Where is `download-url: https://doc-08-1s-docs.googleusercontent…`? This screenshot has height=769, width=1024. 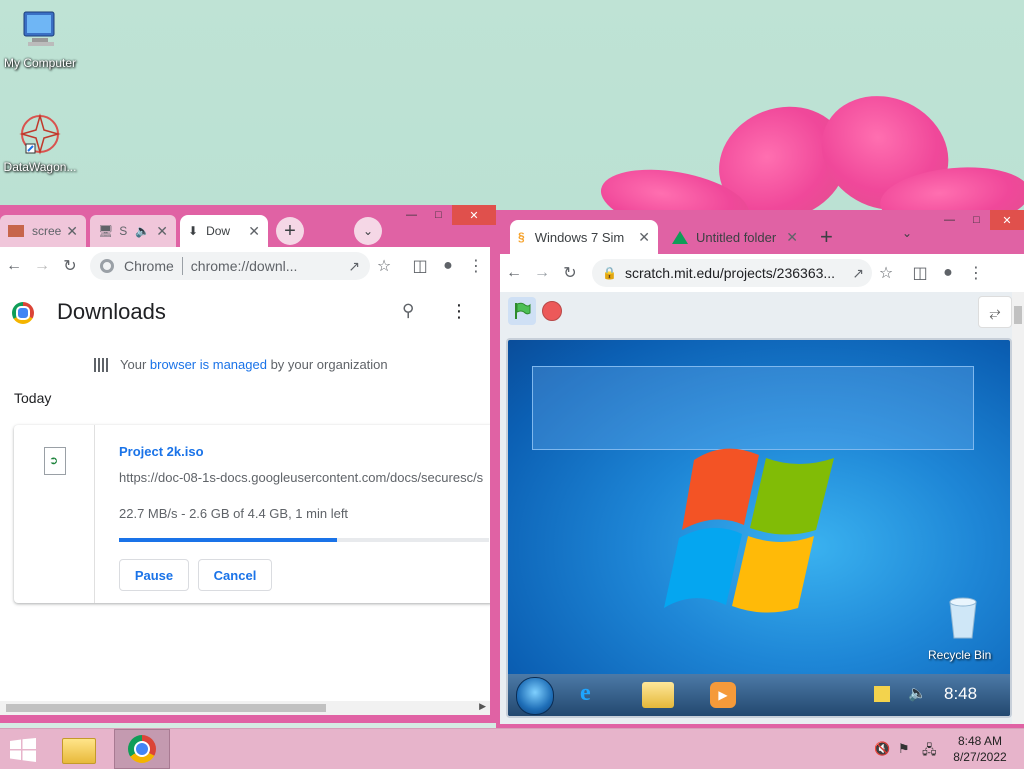
download-url: https://doc-08-1s-docs.googleusercontent… is located at coordinates (301, 477).